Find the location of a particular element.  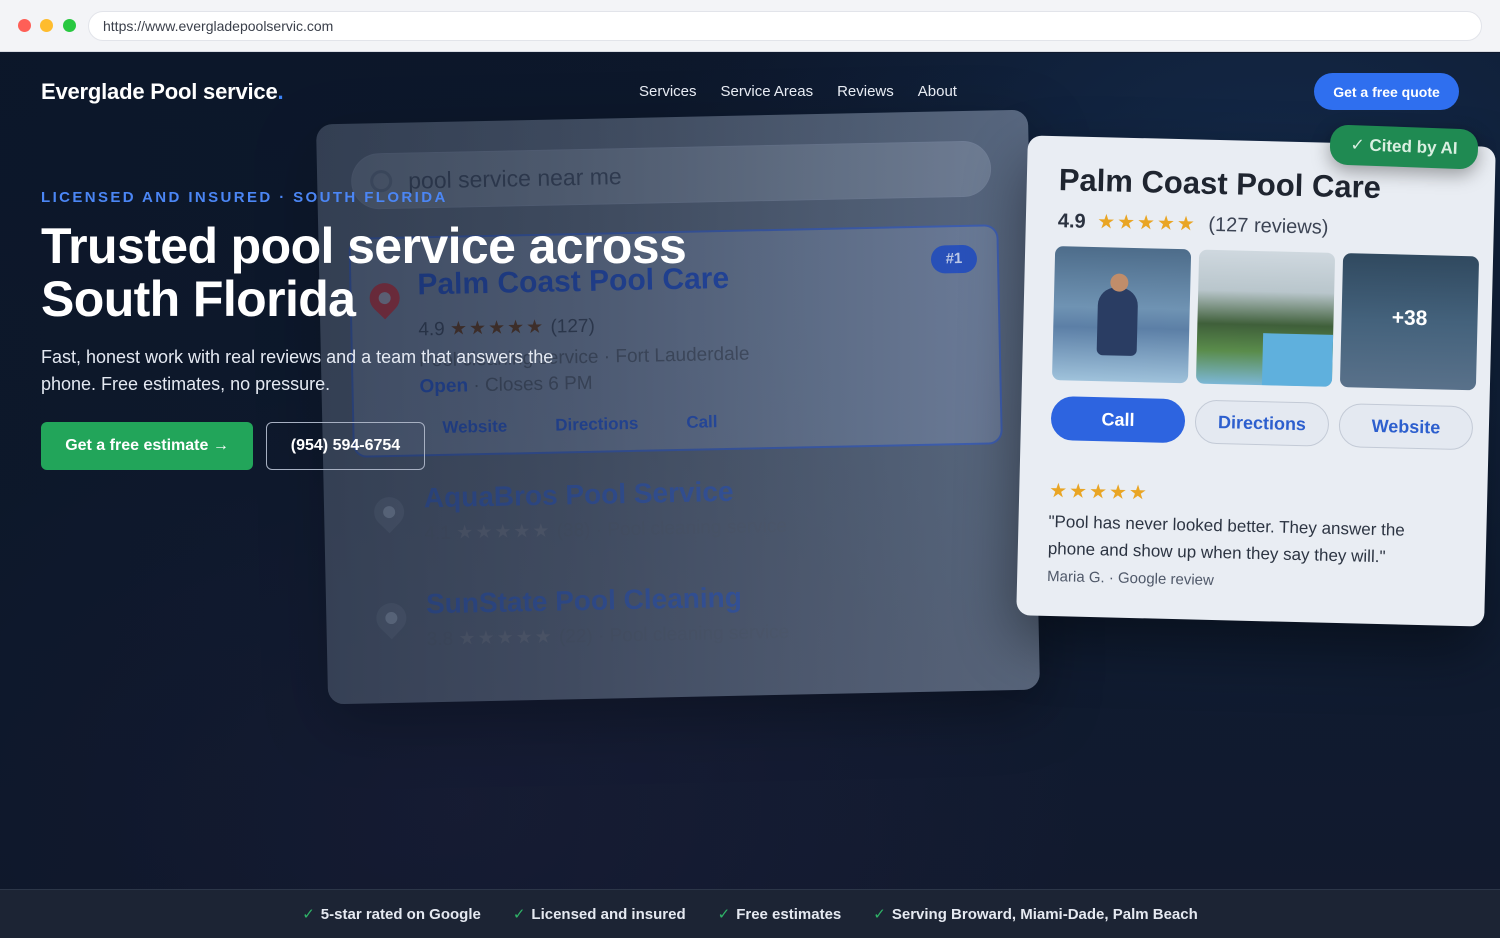

browser-chrome: https://www.evergladepoolservic.com is located at coordinates (750, 26).